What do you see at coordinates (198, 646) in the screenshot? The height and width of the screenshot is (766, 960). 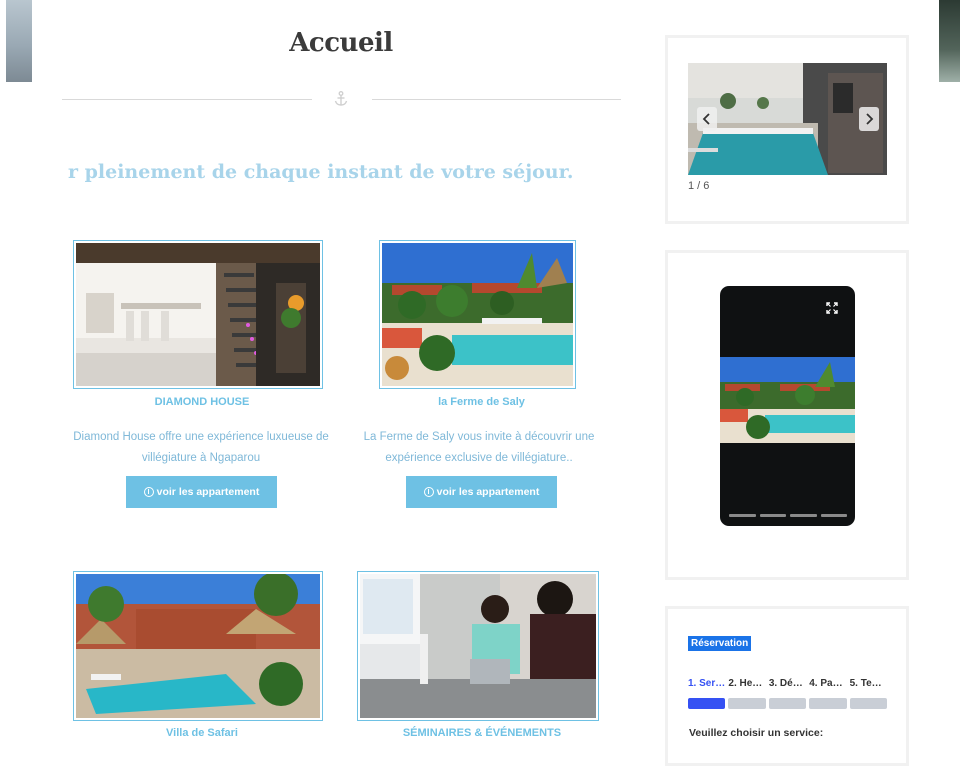 I see `property-image-villa-de-safari` at bounding box center [198, 646].